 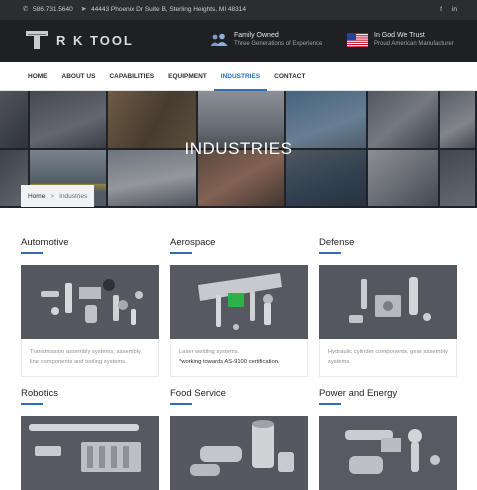 I want to click on badge-subtitle: Three Generations of Experience, so click(x=278, y=44).